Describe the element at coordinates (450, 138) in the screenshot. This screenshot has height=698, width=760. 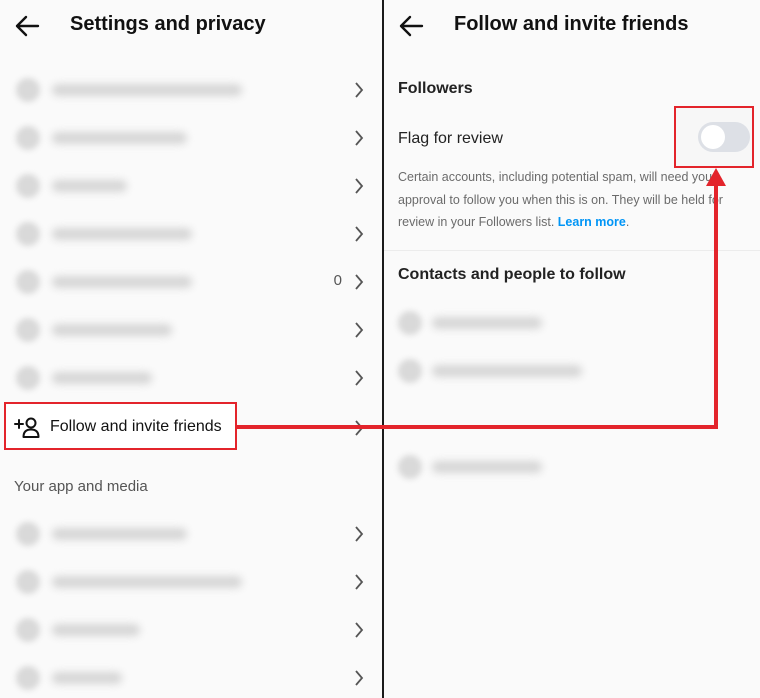
I see `flag-for-review-label: Flag for review` at that location.